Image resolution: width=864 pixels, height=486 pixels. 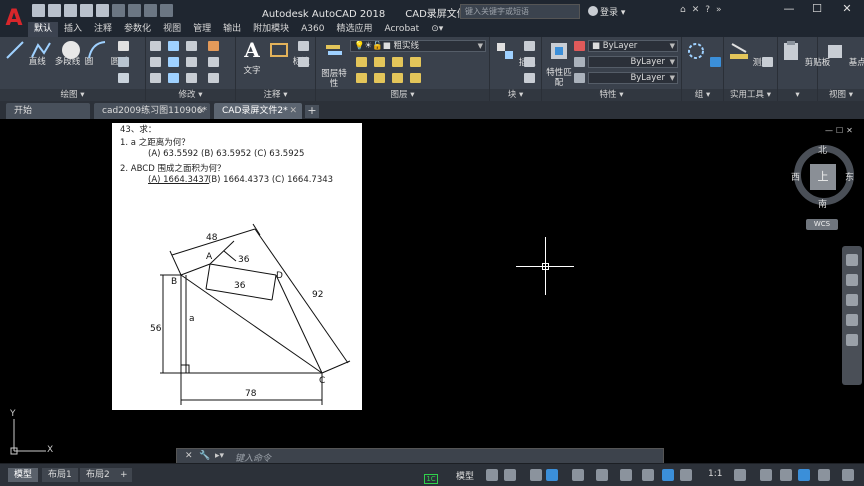 I want to click on panel-utilities-footer: 实用工具 ▾, so click(x=750, y=95).